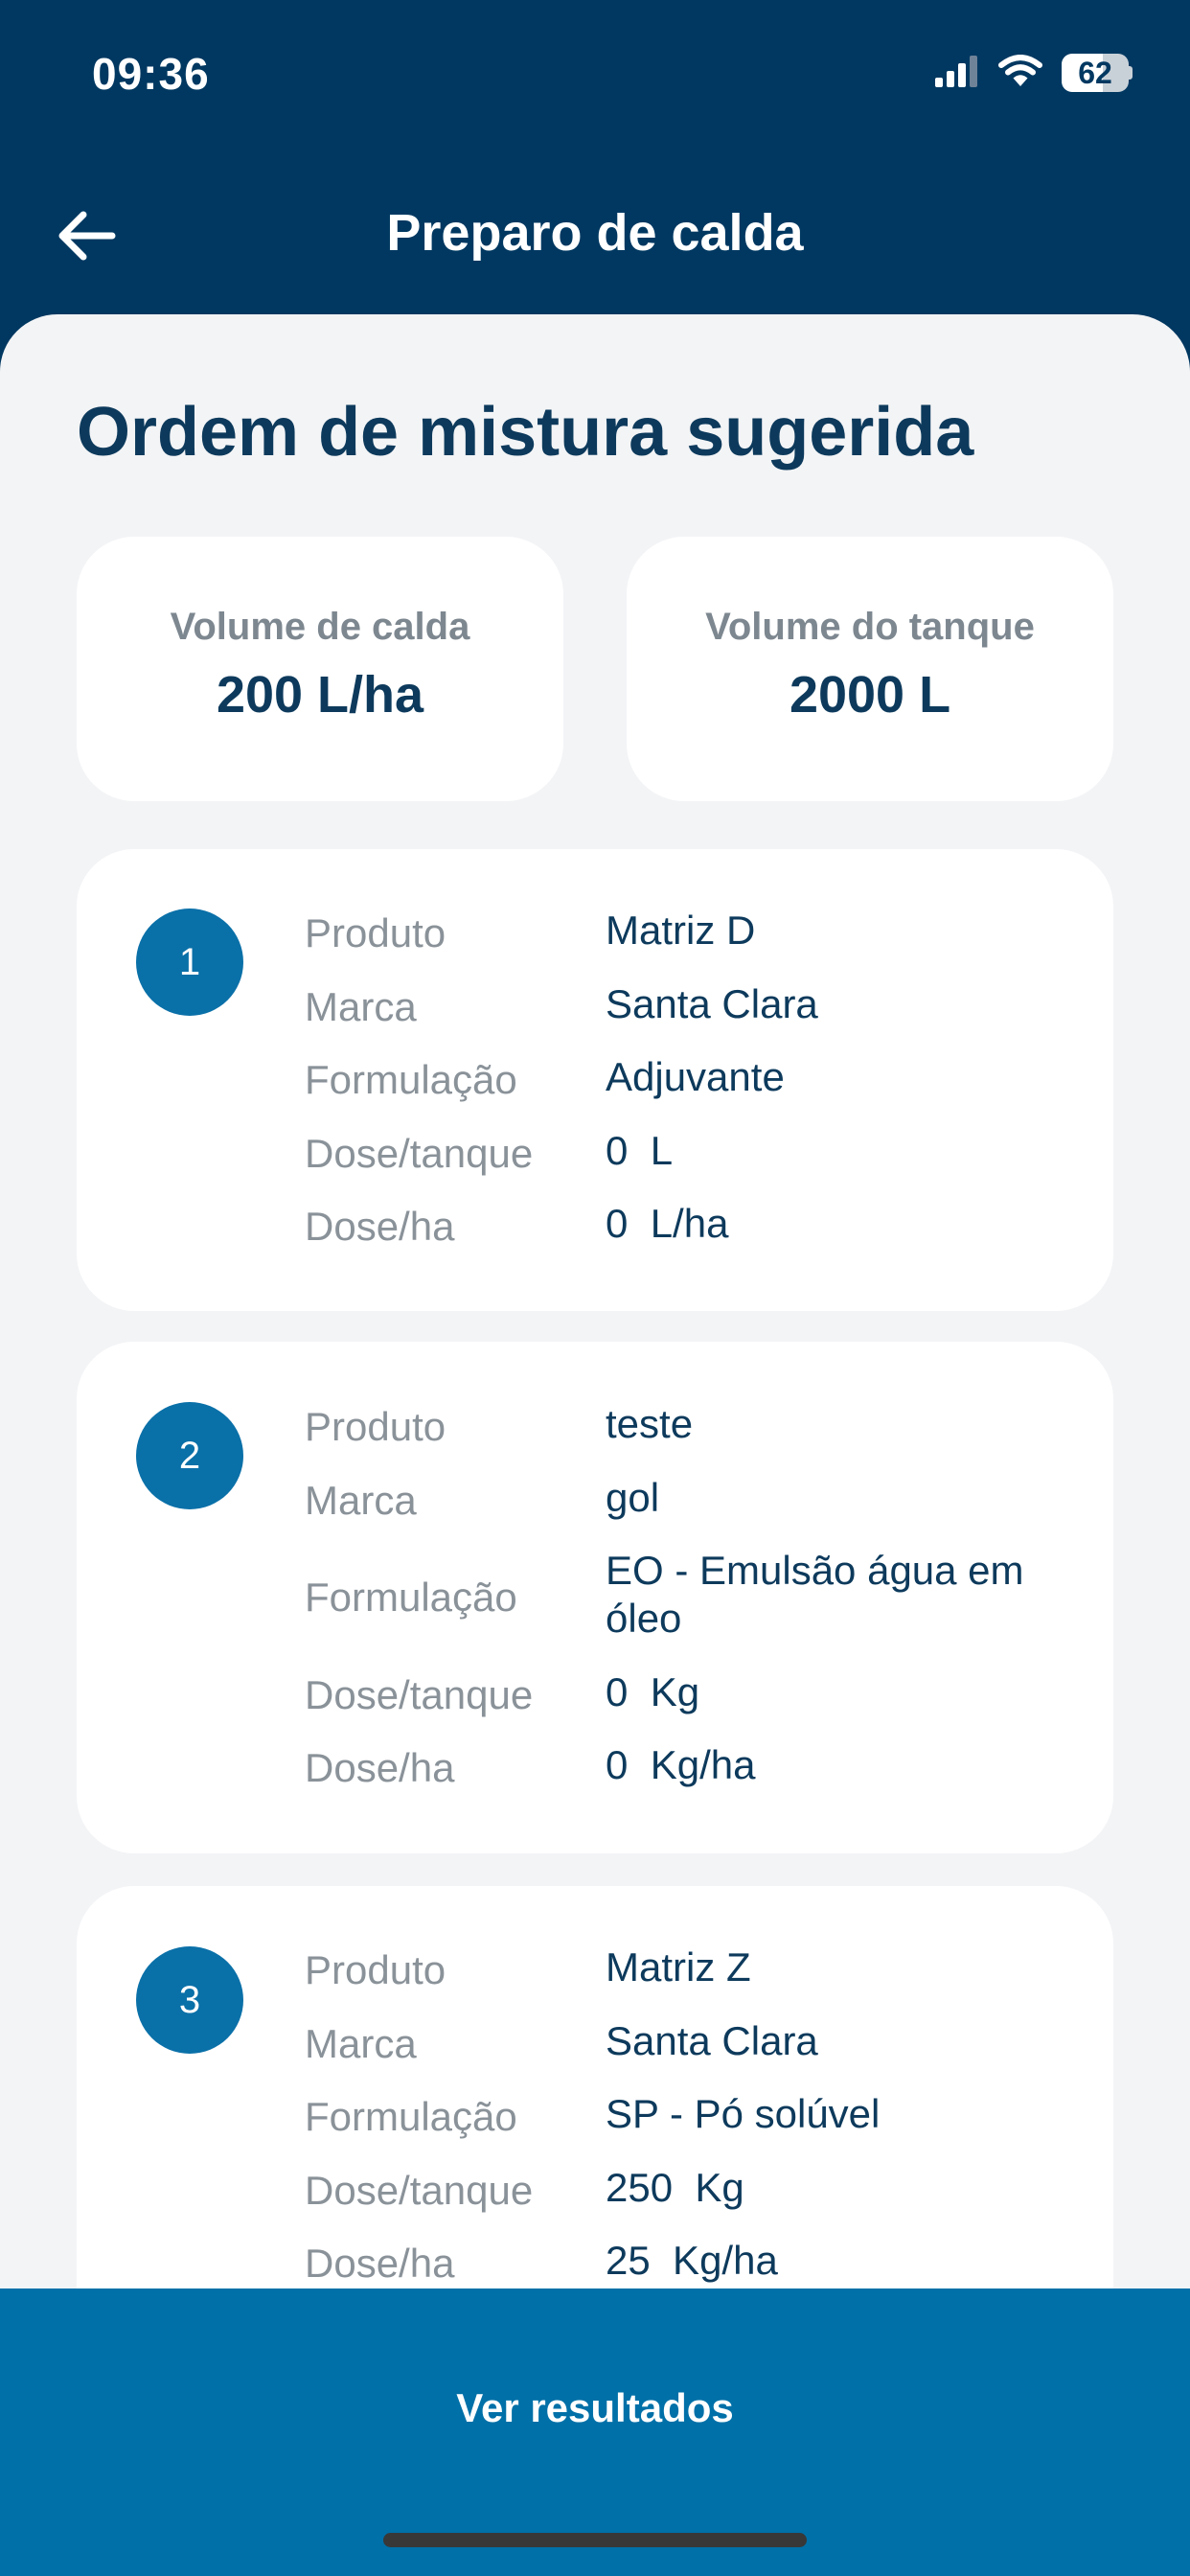  Describe the element at coordinates (320, 627) in the screenshot. I see `volume-calda-label: Volume de calda` at that location.